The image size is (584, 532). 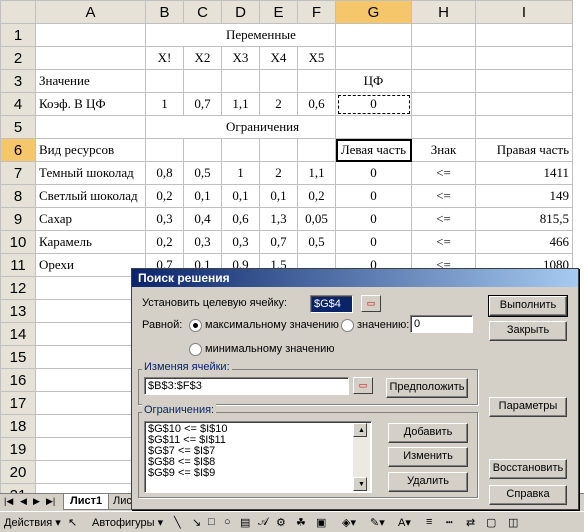 I want to click on shadow-icon: ▢, so click(x=491, y=522).